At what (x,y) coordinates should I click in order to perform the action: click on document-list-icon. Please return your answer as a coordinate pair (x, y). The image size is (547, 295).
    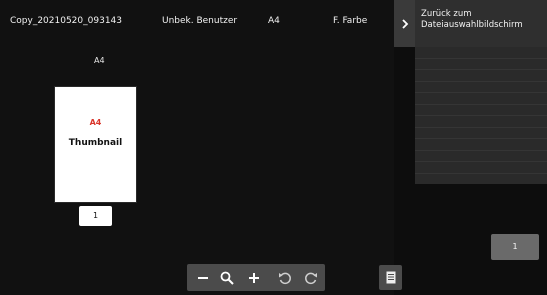
    Looking at the image, I should click on (390, 277).